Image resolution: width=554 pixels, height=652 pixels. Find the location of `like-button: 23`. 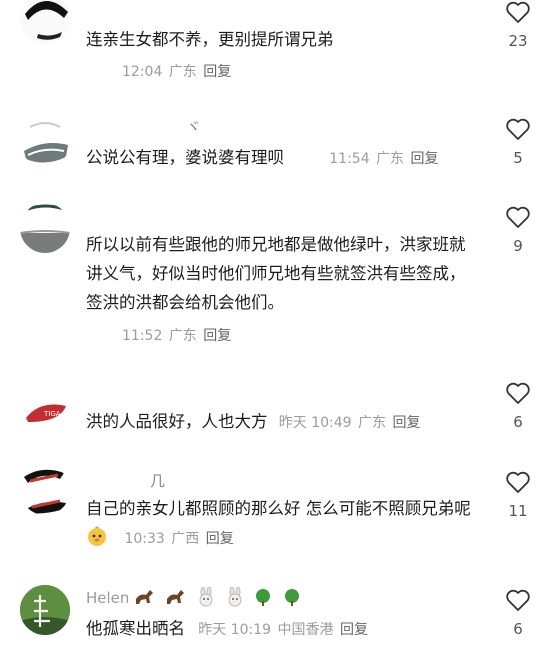

like-button: 23 is located at coordinates (518, 25).